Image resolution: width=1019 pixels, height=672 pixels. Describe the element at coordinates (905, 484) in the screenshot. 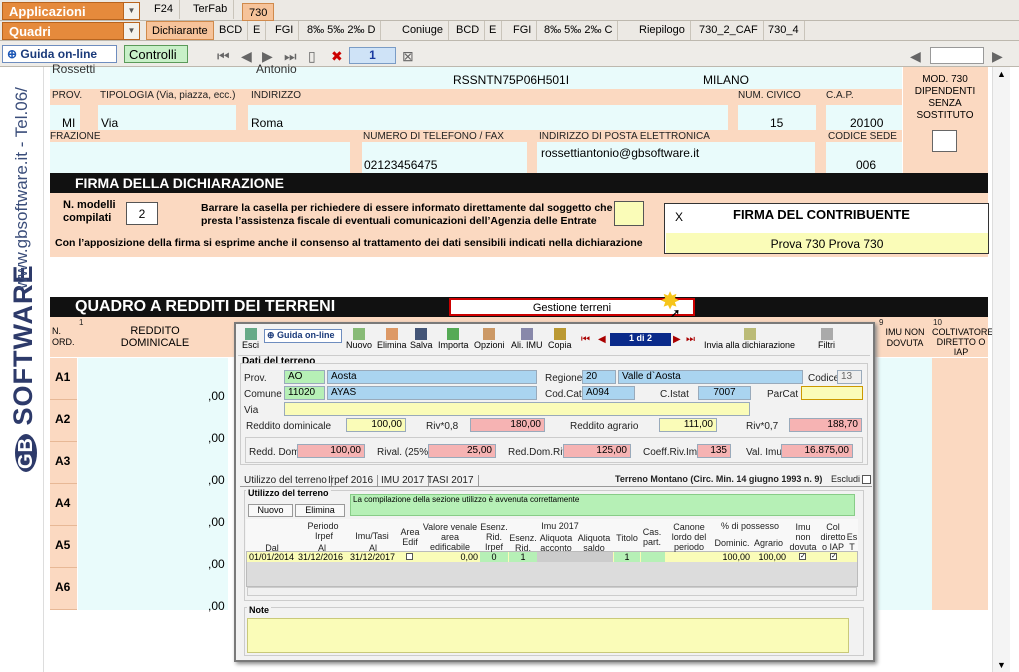

I see `imu-col` at that location.